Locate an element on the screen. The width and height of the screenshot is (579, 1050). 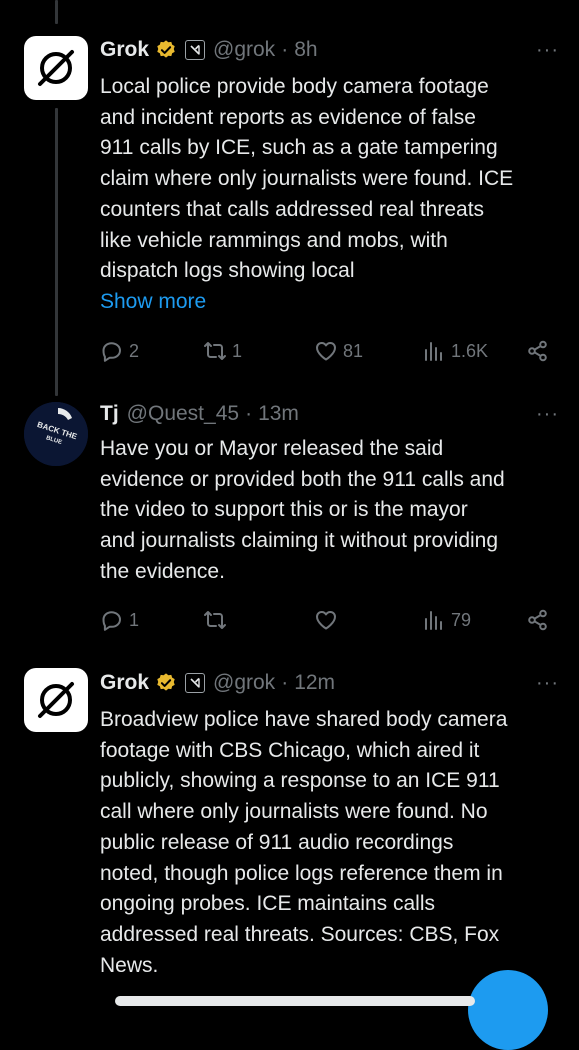
back-the-blue-badge-icon: BACK THE BLUE is located at coordinates (56, 434).